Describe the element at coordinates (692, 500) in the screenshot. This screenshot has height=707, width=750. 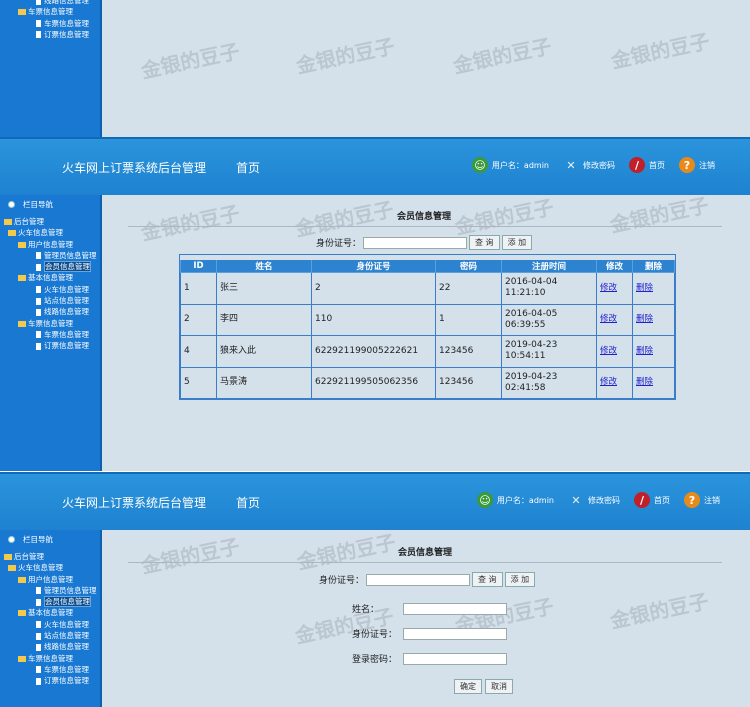
I see `help-icon: ?` at that location.